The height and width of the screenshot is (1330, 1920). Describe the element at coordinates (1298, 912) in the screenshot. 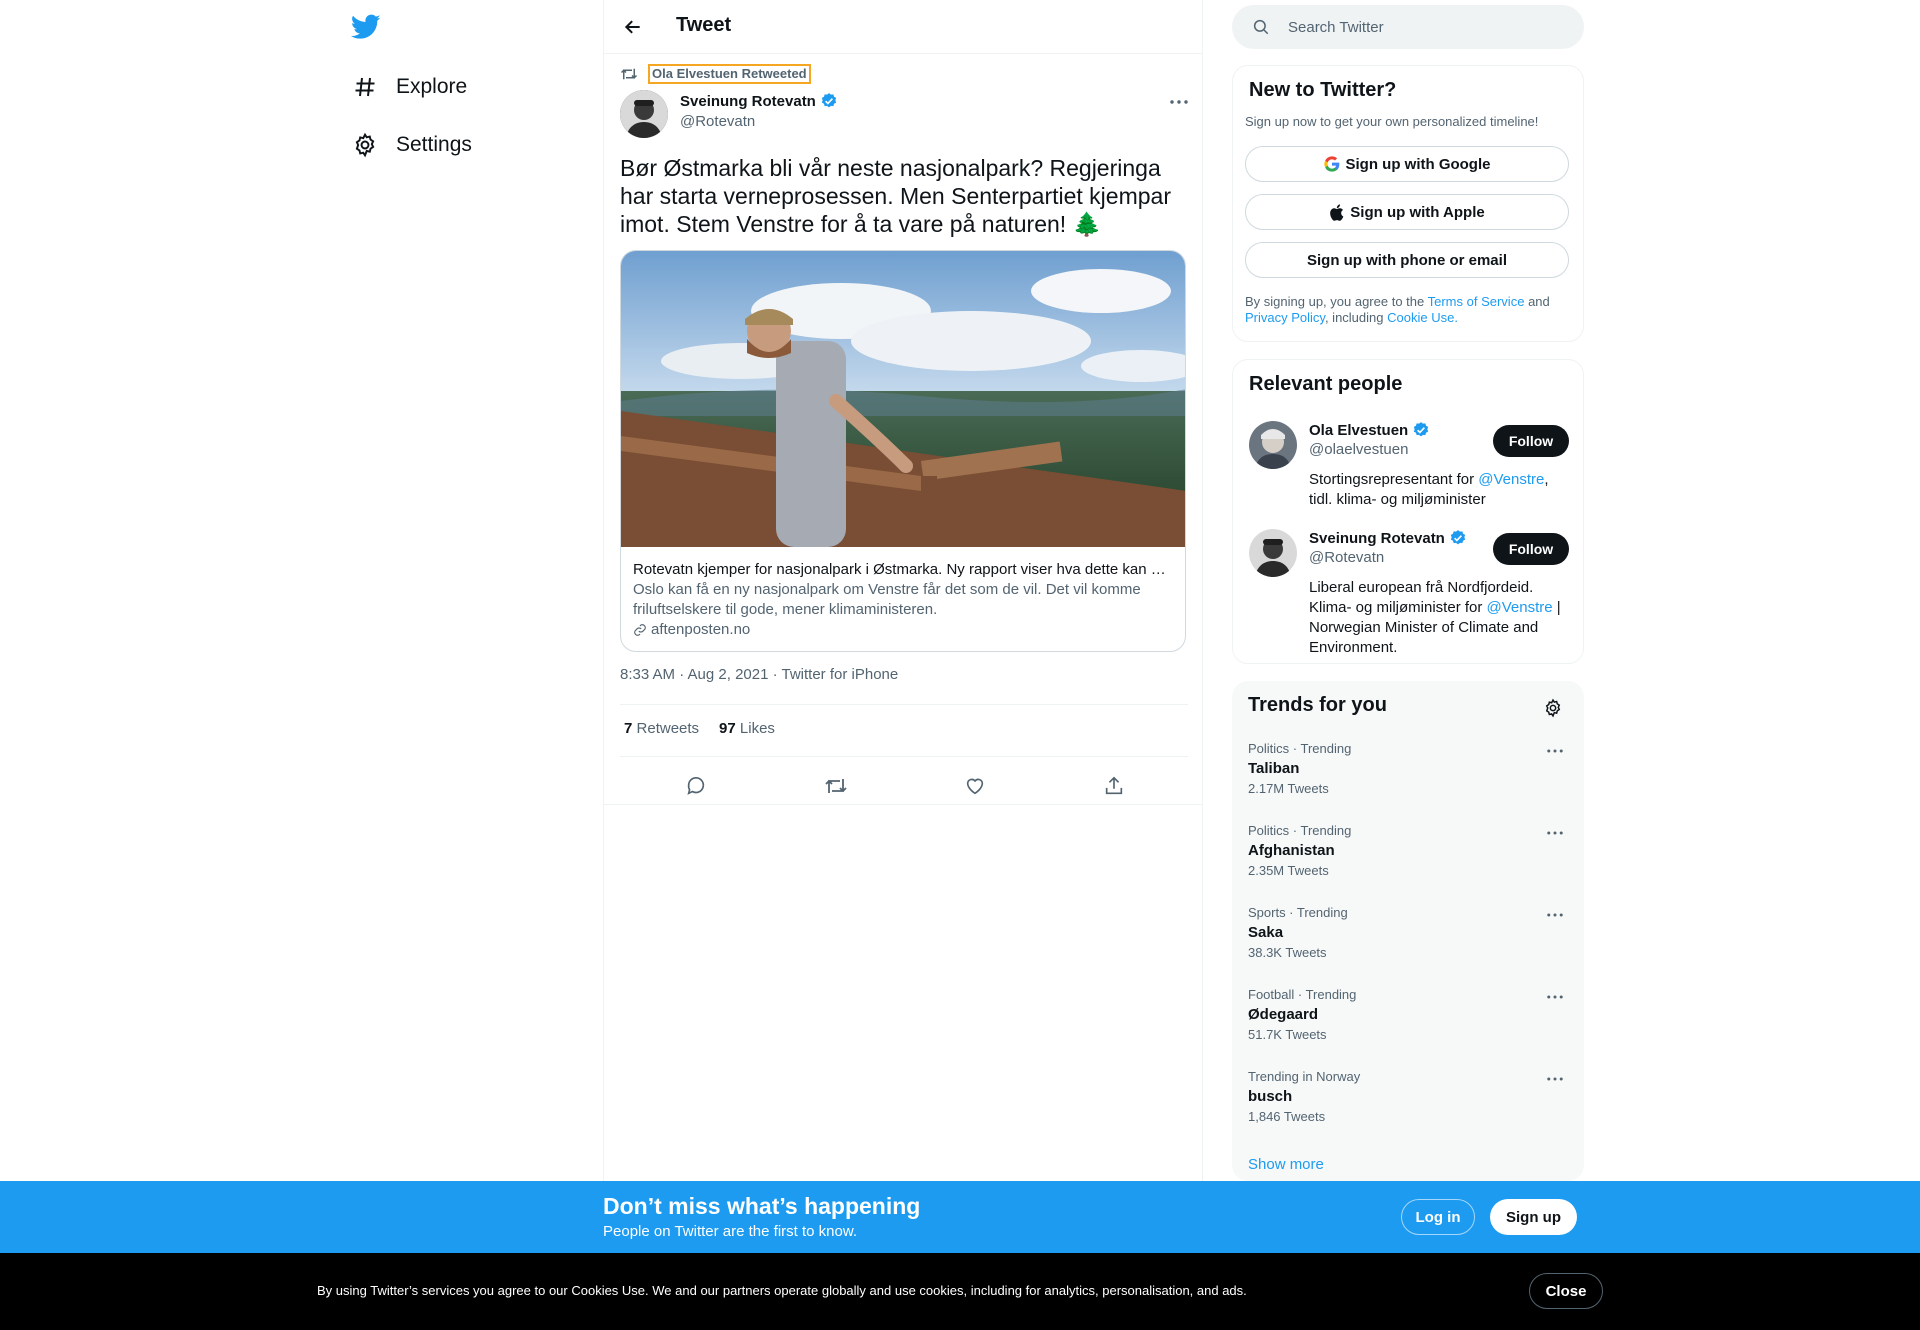

I see `trend-category: Sports · Trending` at that location.